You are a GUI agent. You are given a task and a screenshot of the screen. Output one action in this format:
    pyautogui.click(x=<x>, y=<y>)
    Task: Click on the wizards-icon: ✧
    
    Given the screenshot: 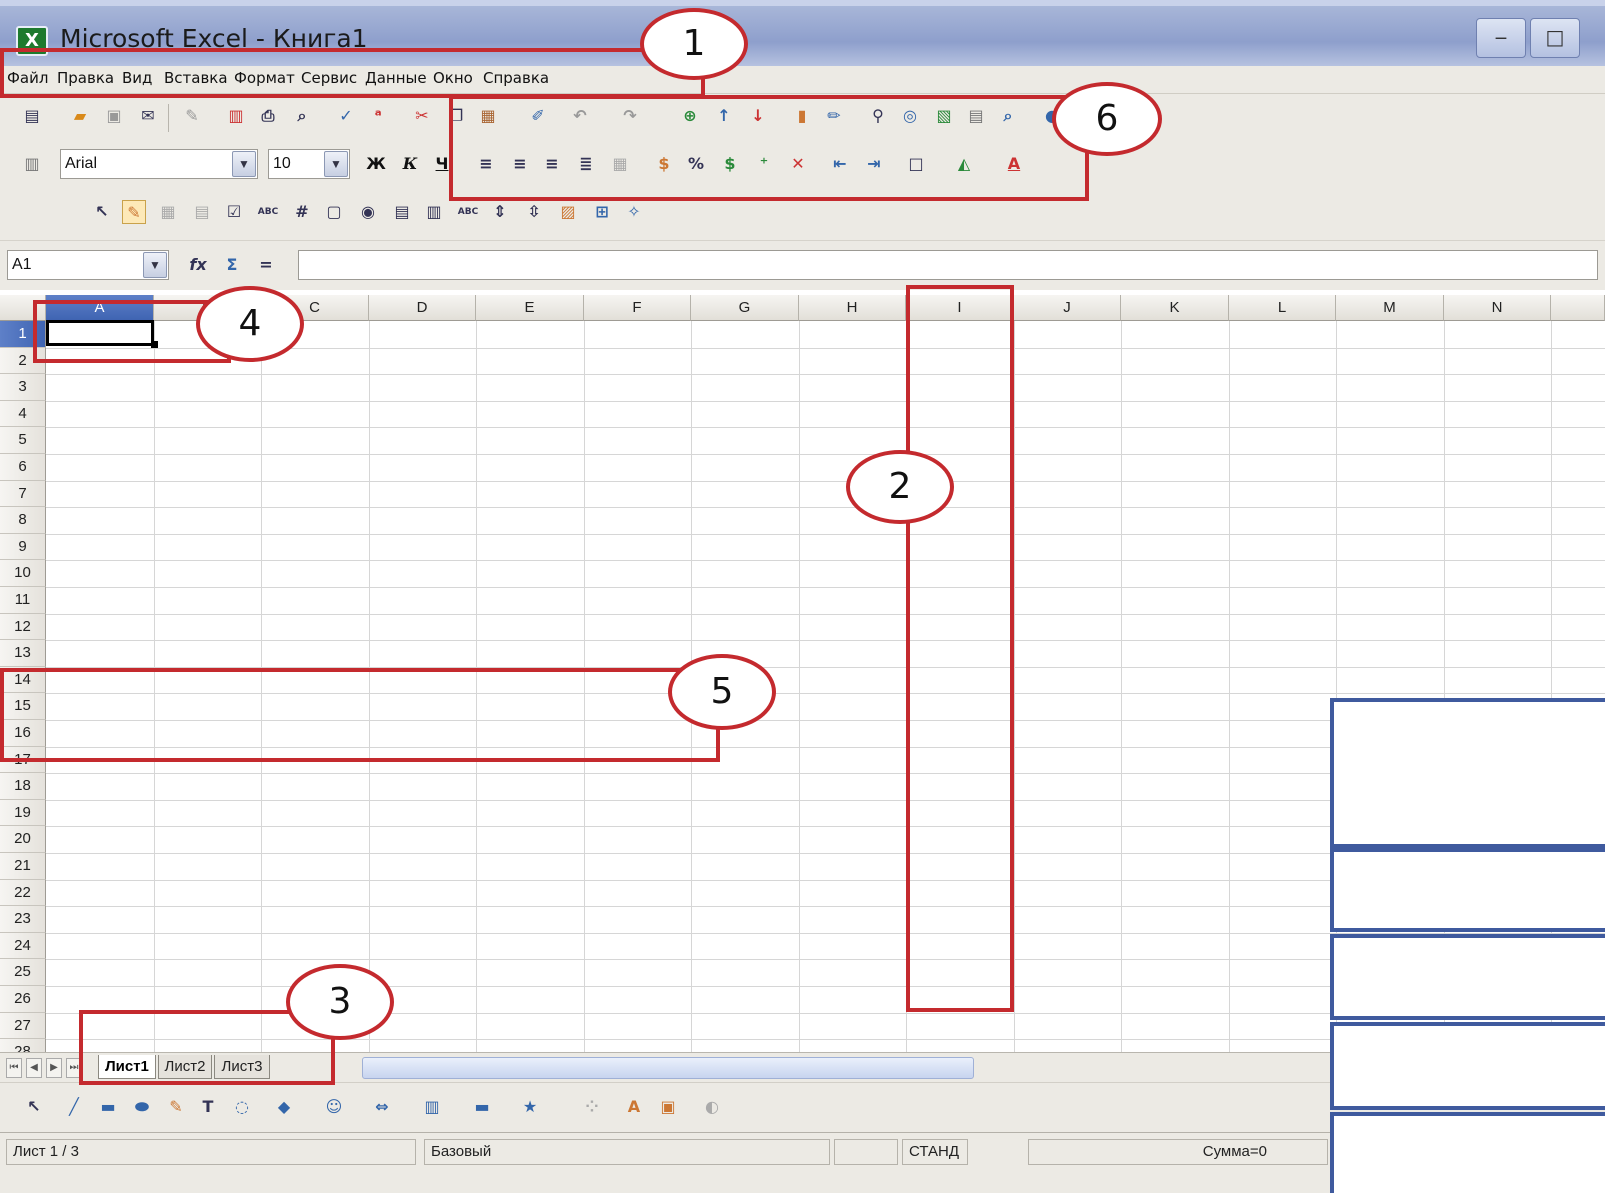 What is the action you would take?
    pyautogui.click(x=634, y=212)
    